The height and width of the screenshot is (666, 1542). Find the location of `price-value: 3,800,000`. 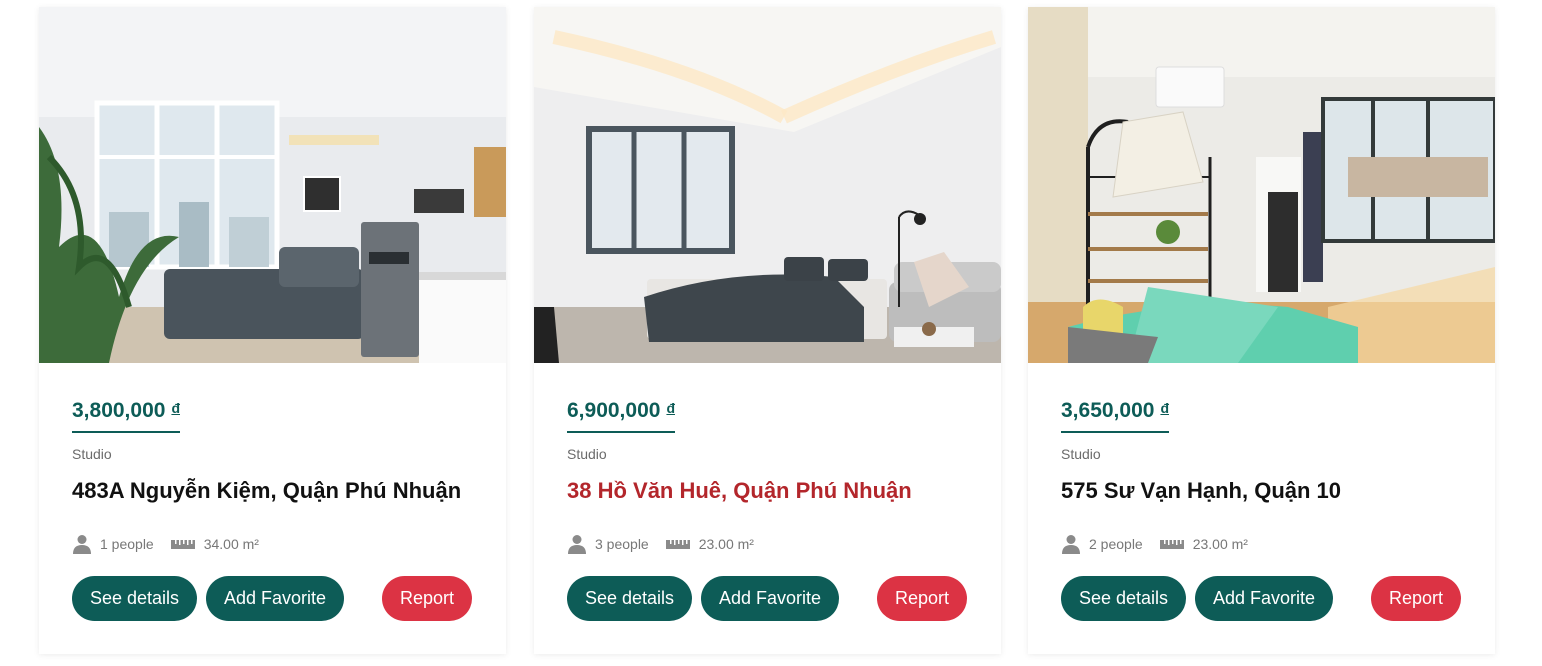

price-value: 3,800,000 is located at coordinates (119, 410).